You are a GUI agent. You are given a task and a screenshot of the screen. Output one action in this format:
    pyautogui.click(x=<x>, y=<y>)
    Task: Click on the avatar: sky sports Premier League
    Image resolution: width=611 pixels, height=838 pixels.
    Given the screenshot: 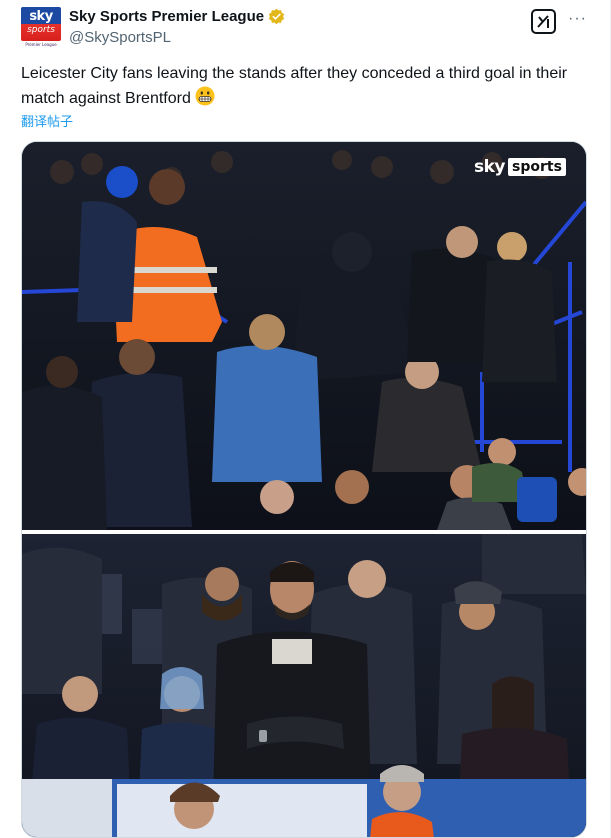 What is the action you would take?
    pyautogui.click(x=41, y=27)
    